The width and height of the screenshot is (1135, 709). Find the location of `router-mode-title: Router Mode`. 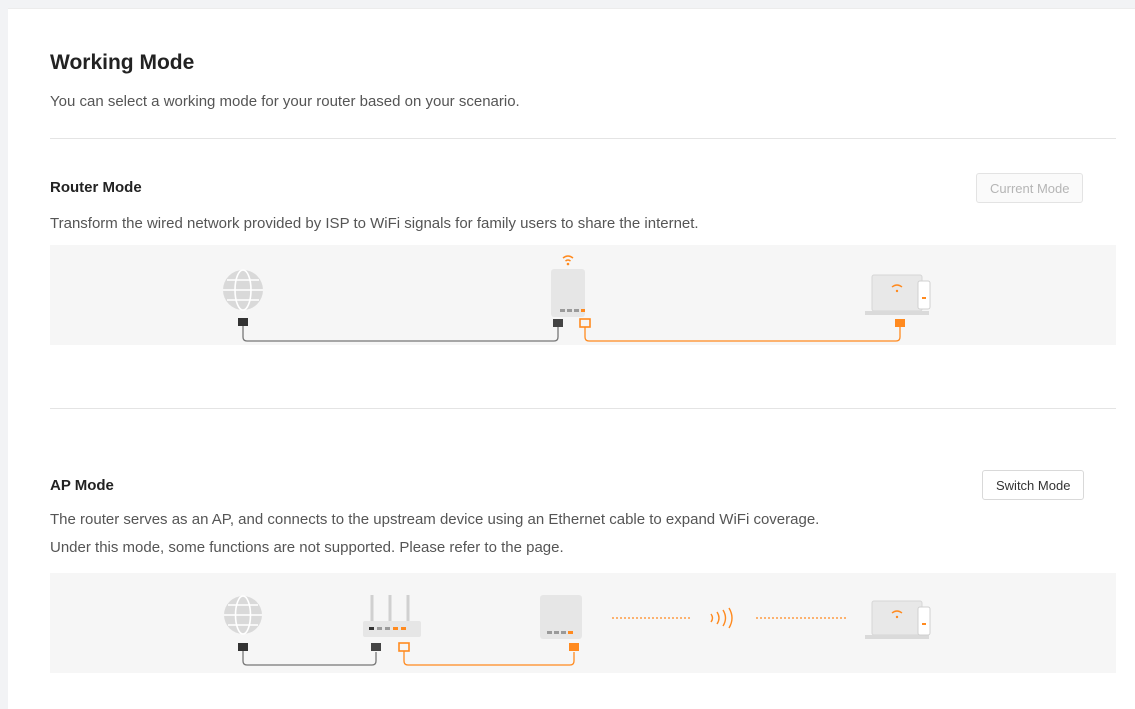

router-mode-title: Router Mode is located at coordinates (96, 187).